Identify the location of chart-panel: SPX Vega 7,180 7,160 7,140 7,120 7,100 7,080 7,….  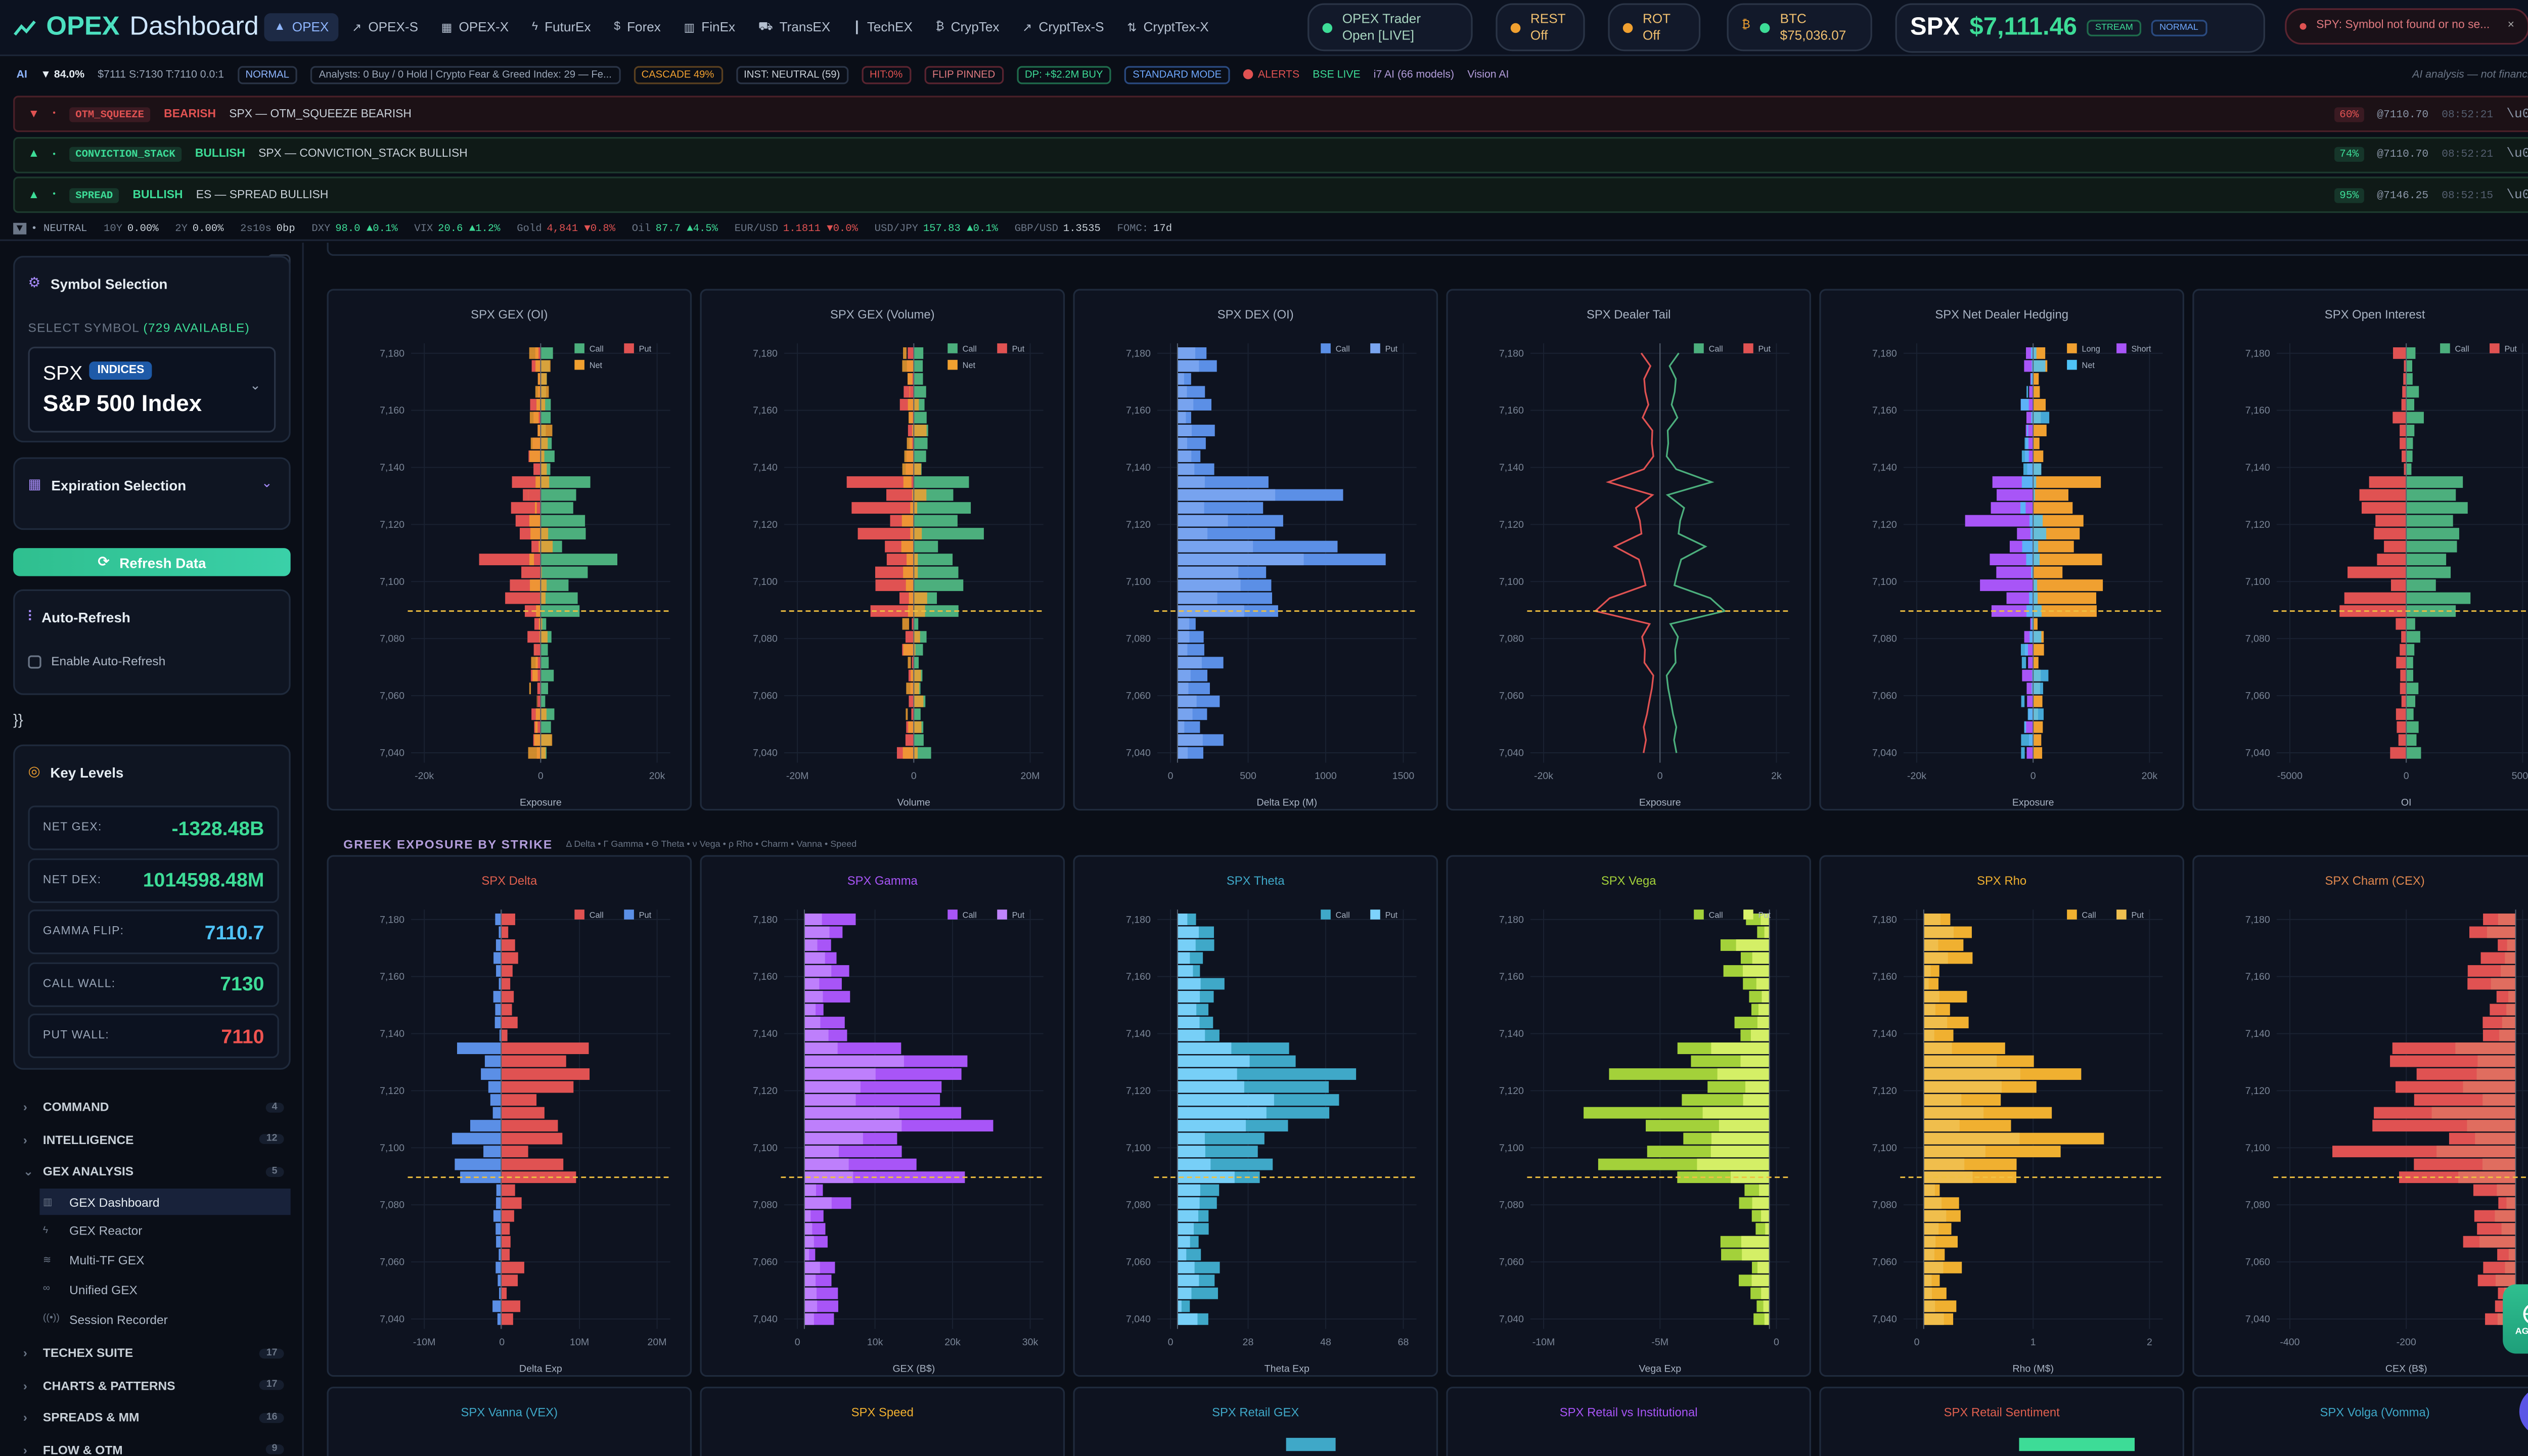
(1629, 1116).